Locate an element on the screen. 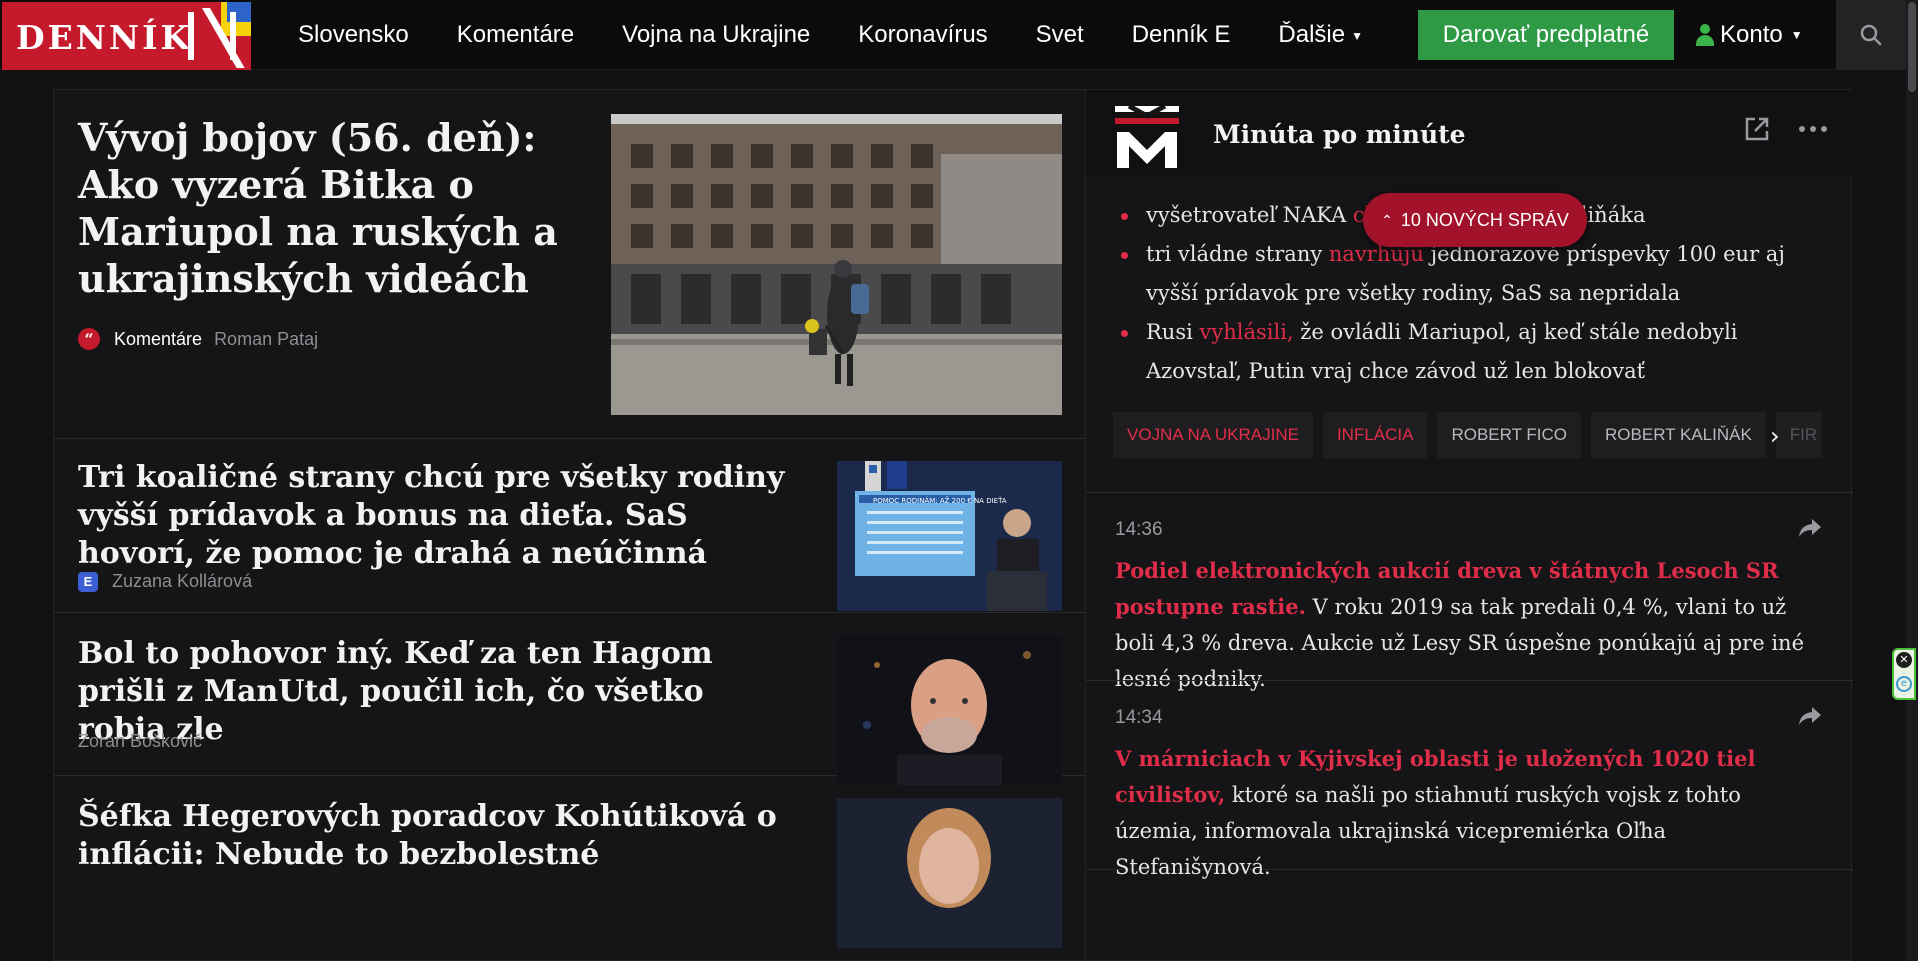 The height and width of the screenshot is (961, 1918). nav-item-svet: Svet is located at coordinates (1060, 35).